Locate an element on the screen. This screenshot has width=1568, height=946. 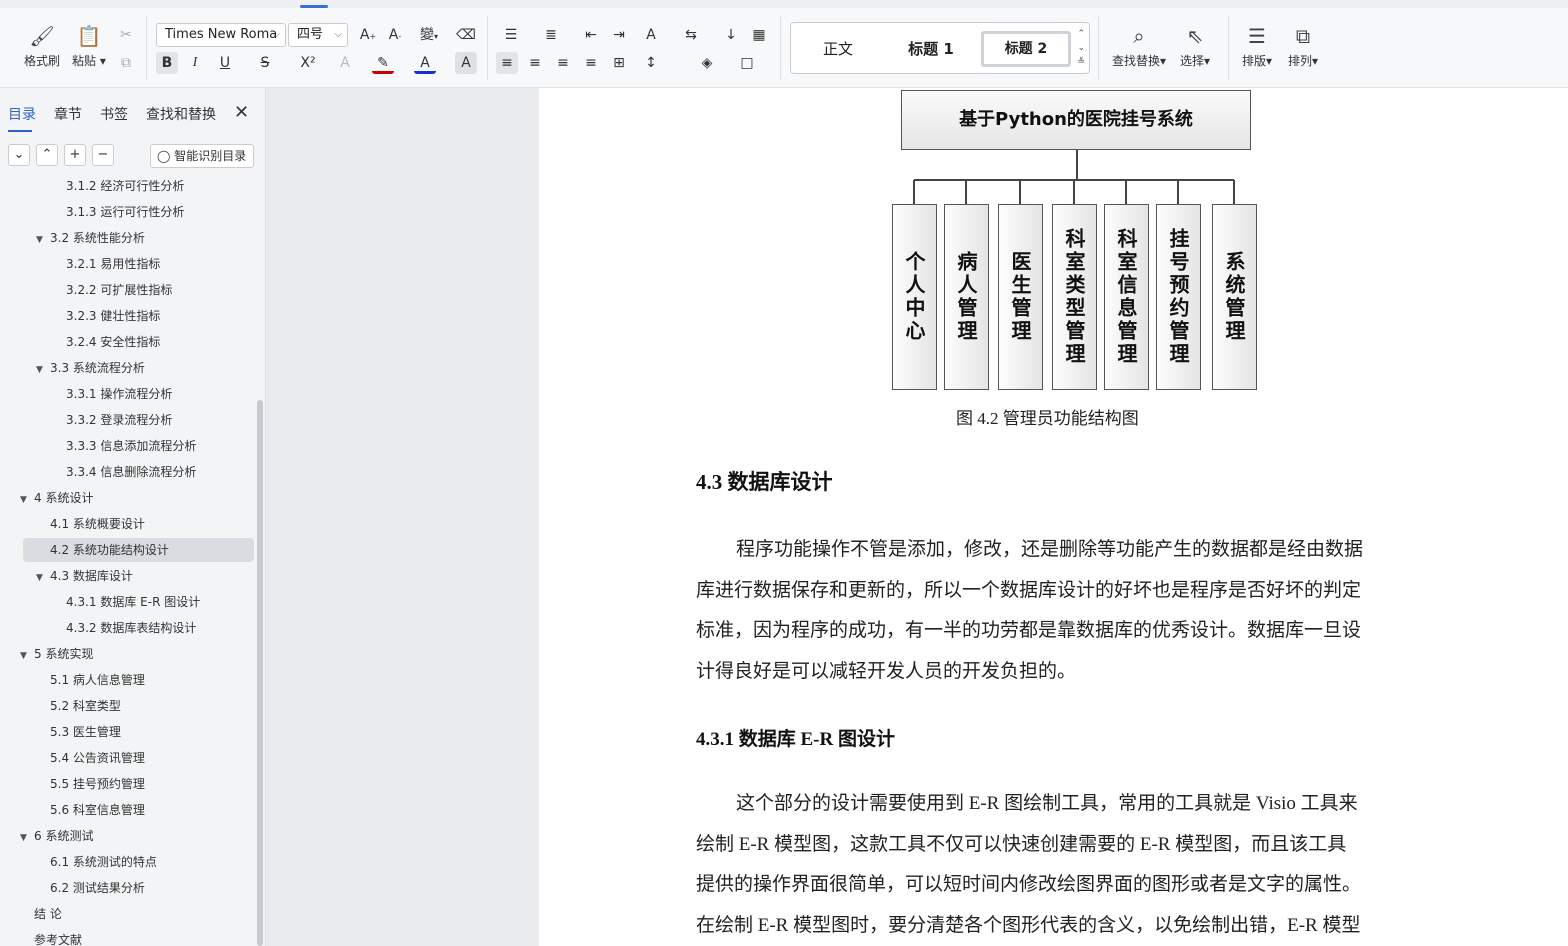
font-size-select: 四号 ⌵ is located at coordinates (318, 35).